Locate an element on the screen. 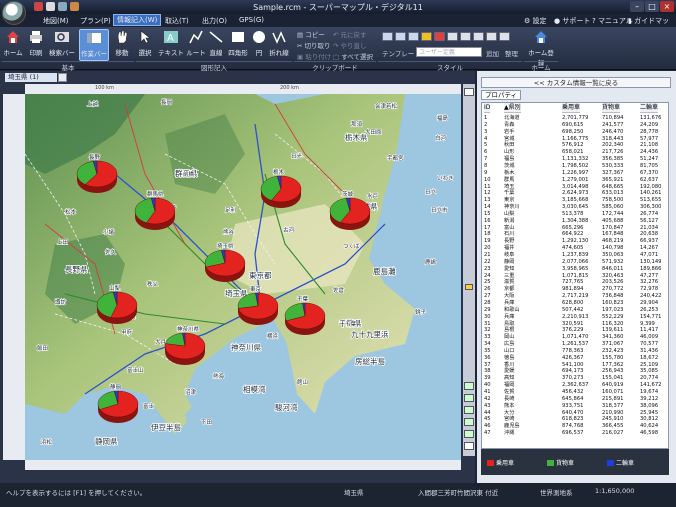 The width and height of the screenshot is (676, 507). menu-gps: GPS(G) is located at coordinates (251, 20).